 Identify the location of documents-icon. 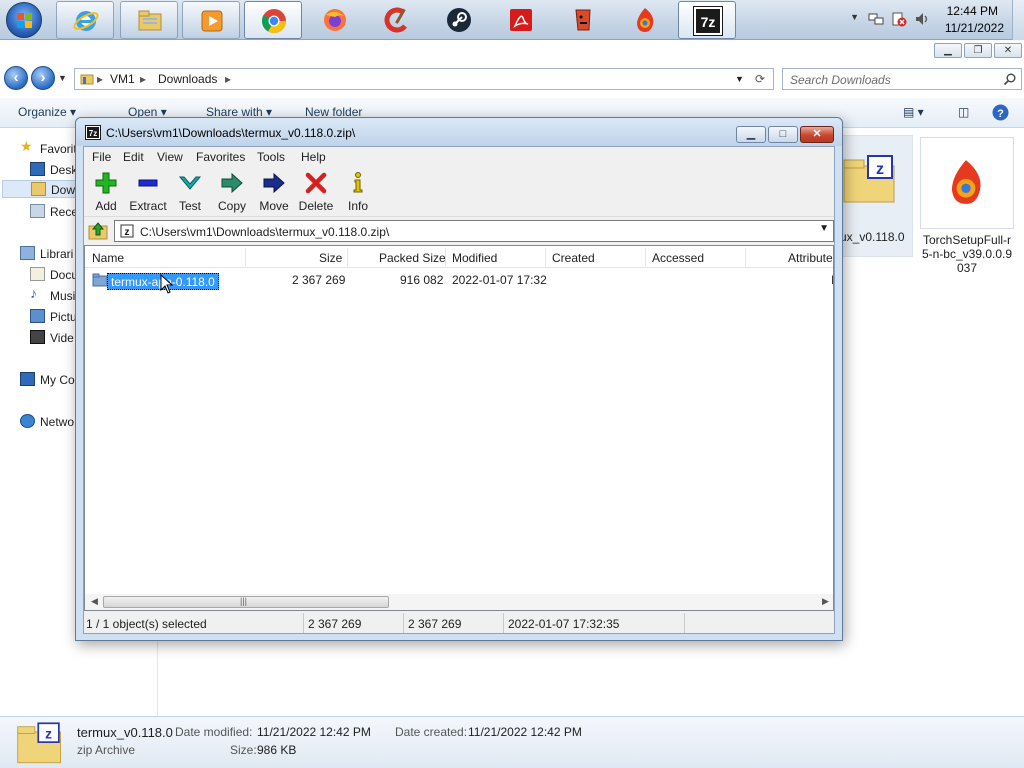
(37, 274).